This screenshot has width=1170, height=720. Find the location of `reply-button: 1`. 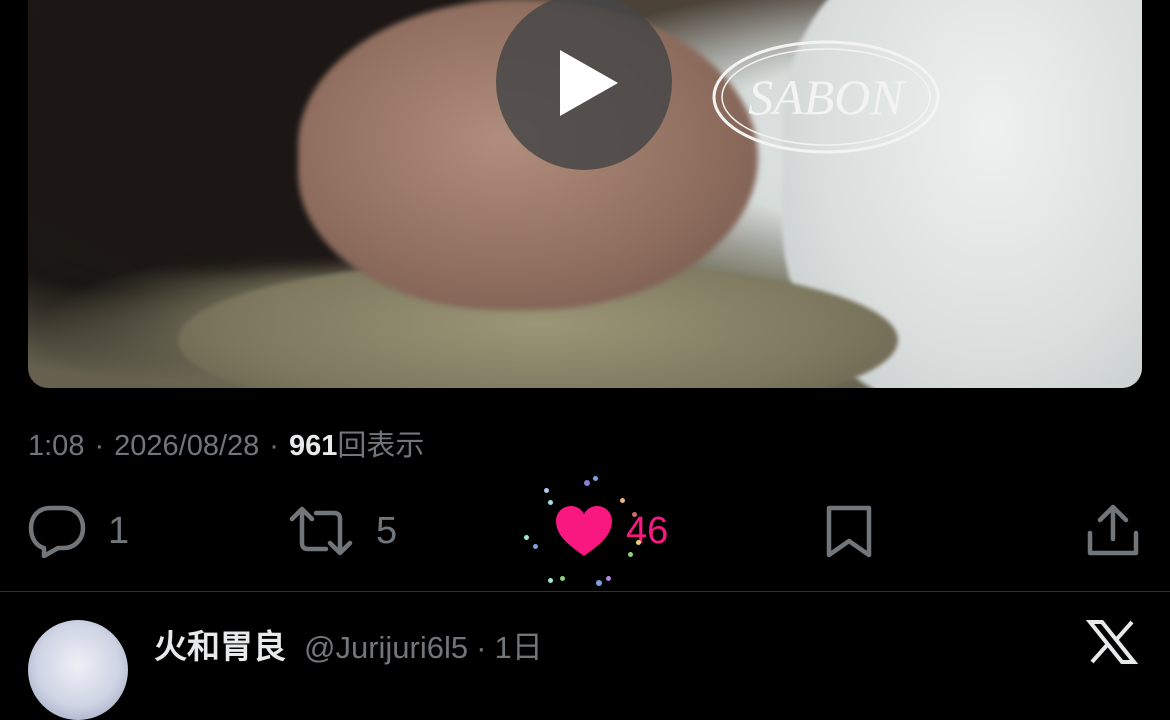

reply-button: 1 is located at coordinates (78, 531).